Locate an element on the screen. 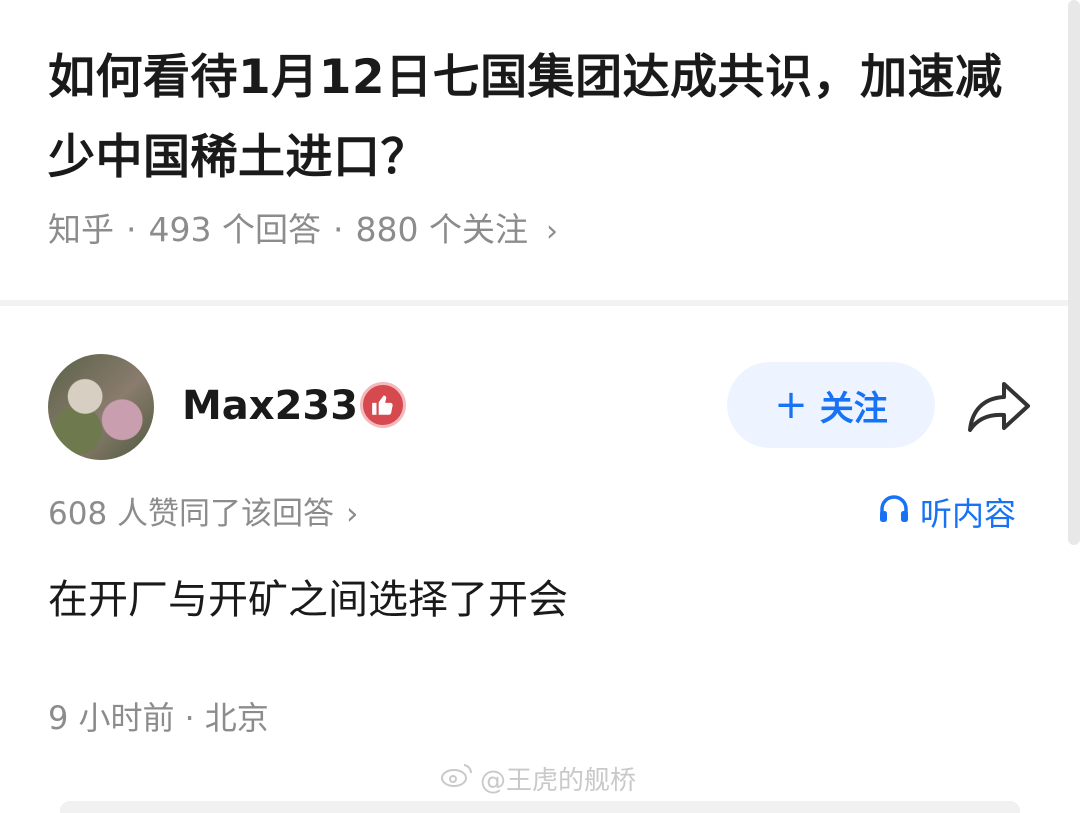 The height and width of the screenshot is (813, 1080). source-label: 知乎 is located at coordinates (81, 229).